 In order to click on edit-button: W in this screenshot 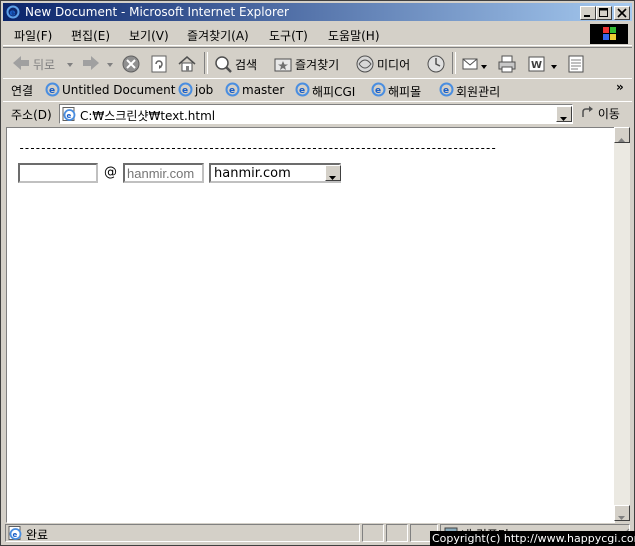, I will do `click(542, 65)`.